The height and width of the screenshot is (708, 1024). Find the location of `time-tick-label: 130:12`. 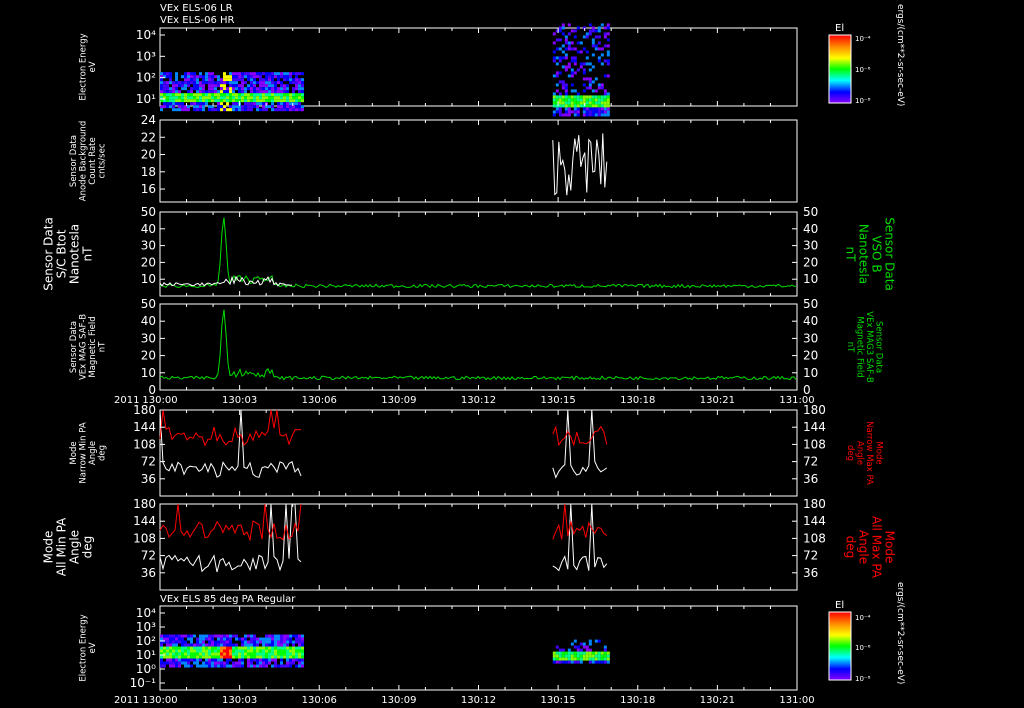

time-tick-label: 130:12 is located at coordinates (478, 400).